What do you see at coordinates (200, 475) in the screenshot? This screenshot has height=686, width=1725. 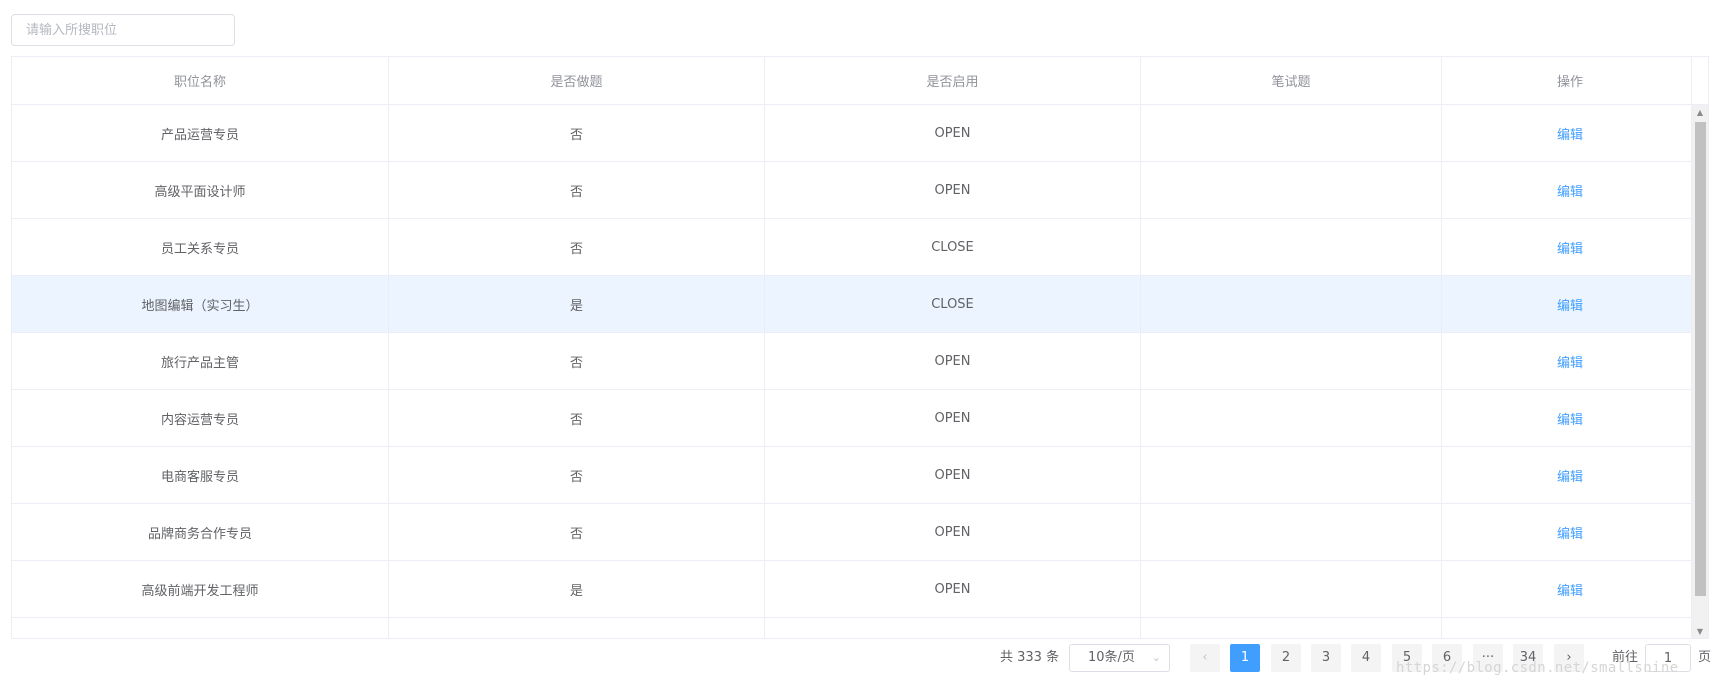 I see `cell-position-name: 电商客服专员` at bounding box center [200, 475].